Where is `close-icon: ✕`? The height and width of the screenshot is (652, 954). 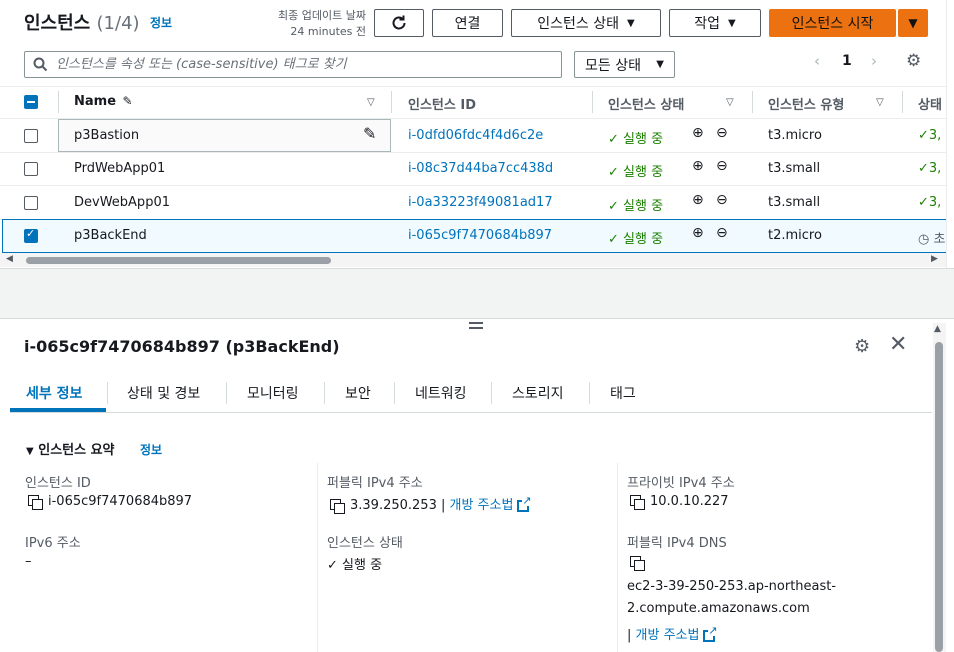
close-icon: ✕ is located at coordinates (898, 344).